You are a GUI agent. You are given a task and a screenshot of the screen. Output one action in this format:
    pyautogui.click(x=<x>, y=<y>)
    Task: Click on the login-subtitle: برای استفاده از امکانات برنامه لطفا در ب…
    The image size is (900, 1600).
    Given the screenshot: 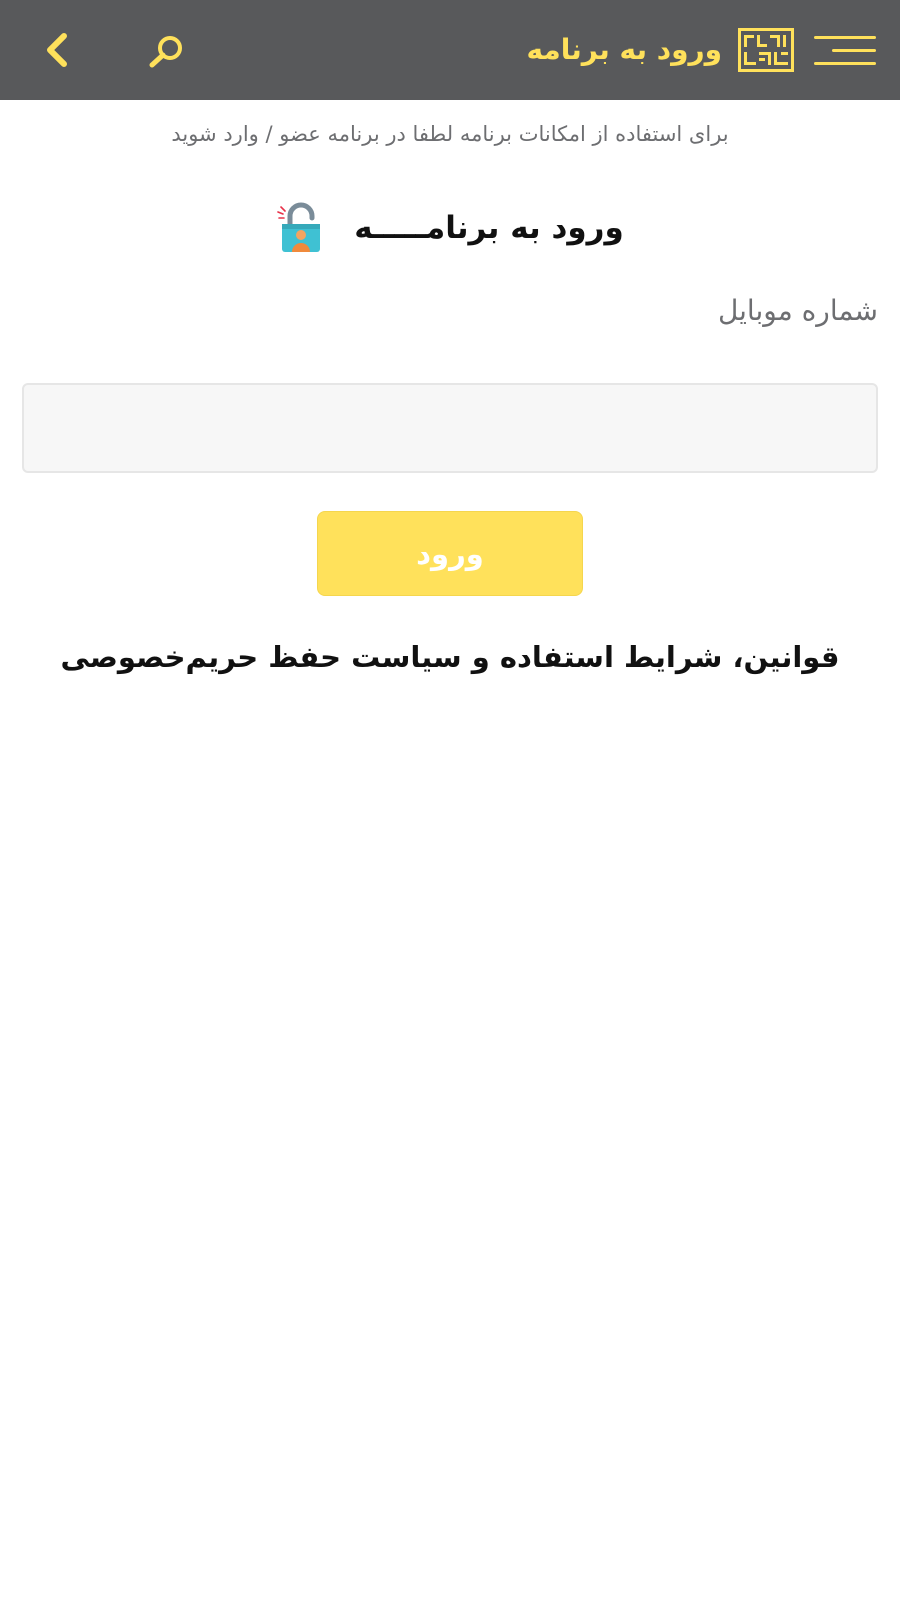 What is the action you would take?
    pyautogui.click(x=450, y=134)
    